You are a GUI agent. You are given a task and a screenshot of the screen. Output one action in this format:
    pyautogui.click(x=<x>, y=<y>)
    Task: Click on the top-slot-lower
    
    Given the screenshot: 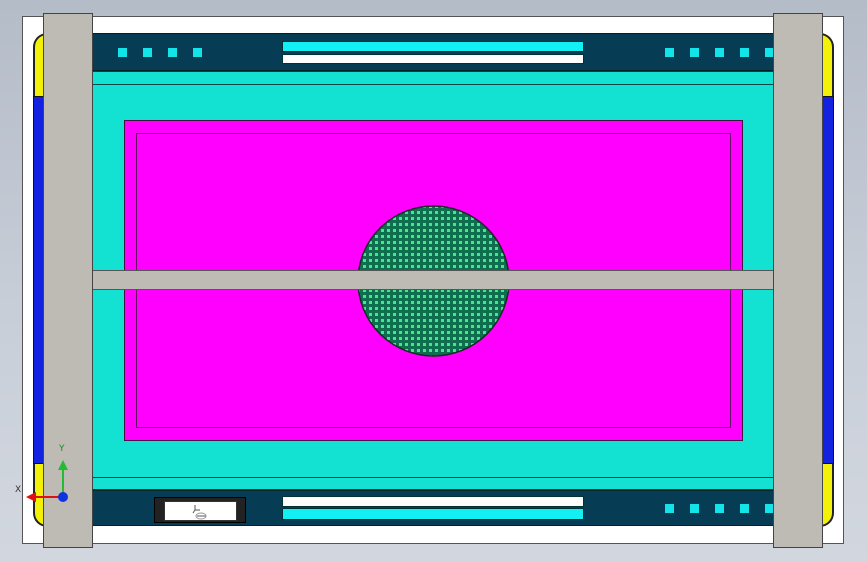 What is the action you would take?
    pyautogui.click(x=433, y=59)
    